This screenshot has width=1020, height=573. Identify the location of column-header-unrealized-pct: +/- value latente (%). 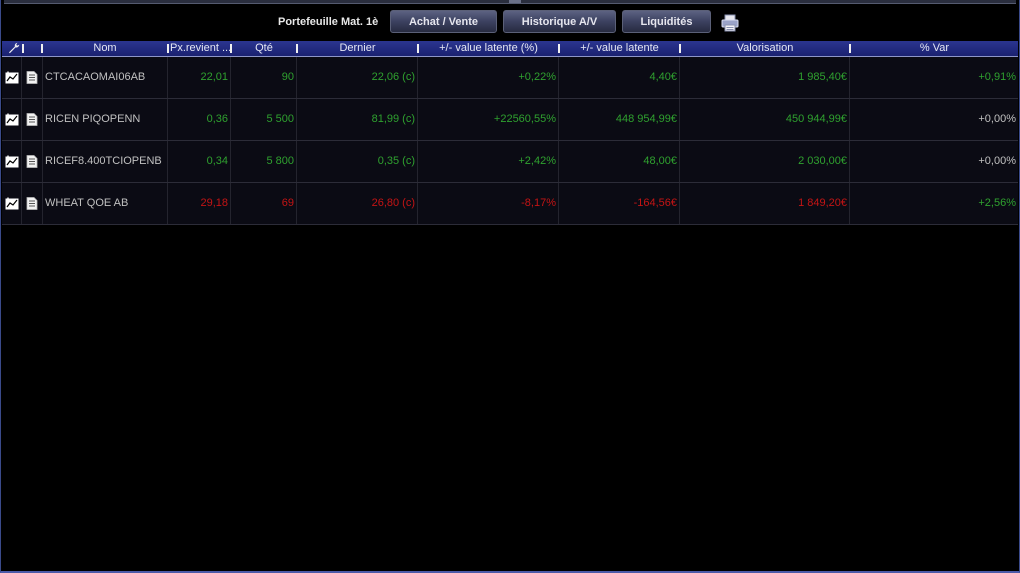
(488, 48).